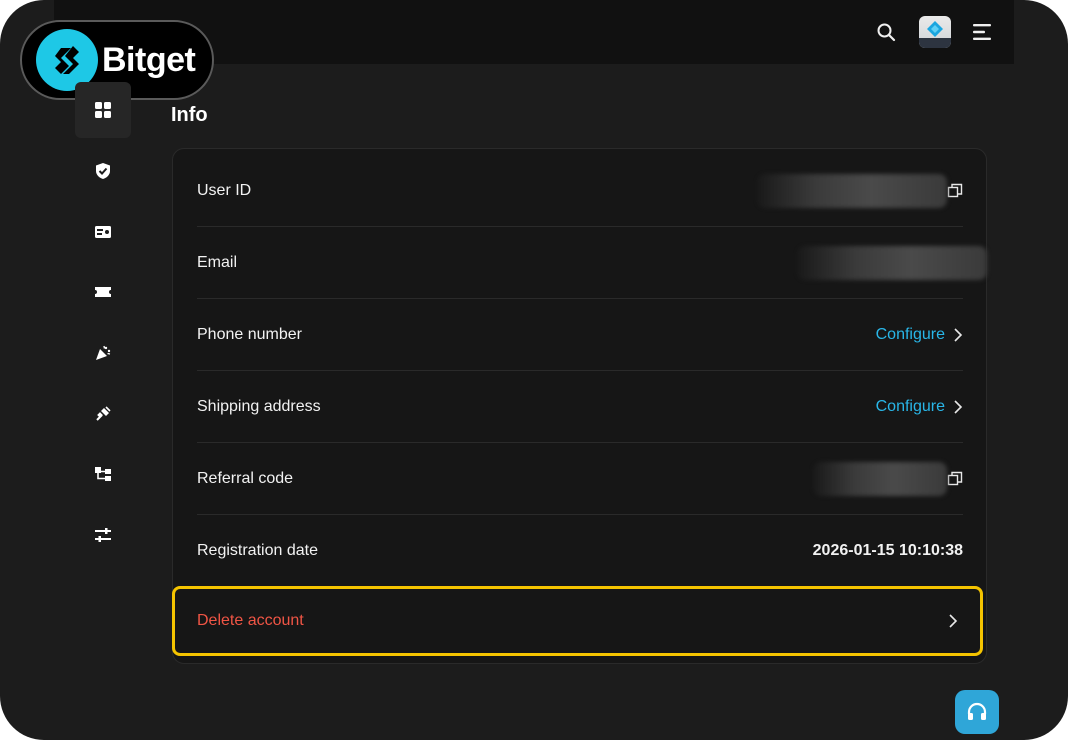  What do you see at coordinates (224, 190) in the screenshot?
I see `user-id-label: User ID` at bounding box center [224, 190].